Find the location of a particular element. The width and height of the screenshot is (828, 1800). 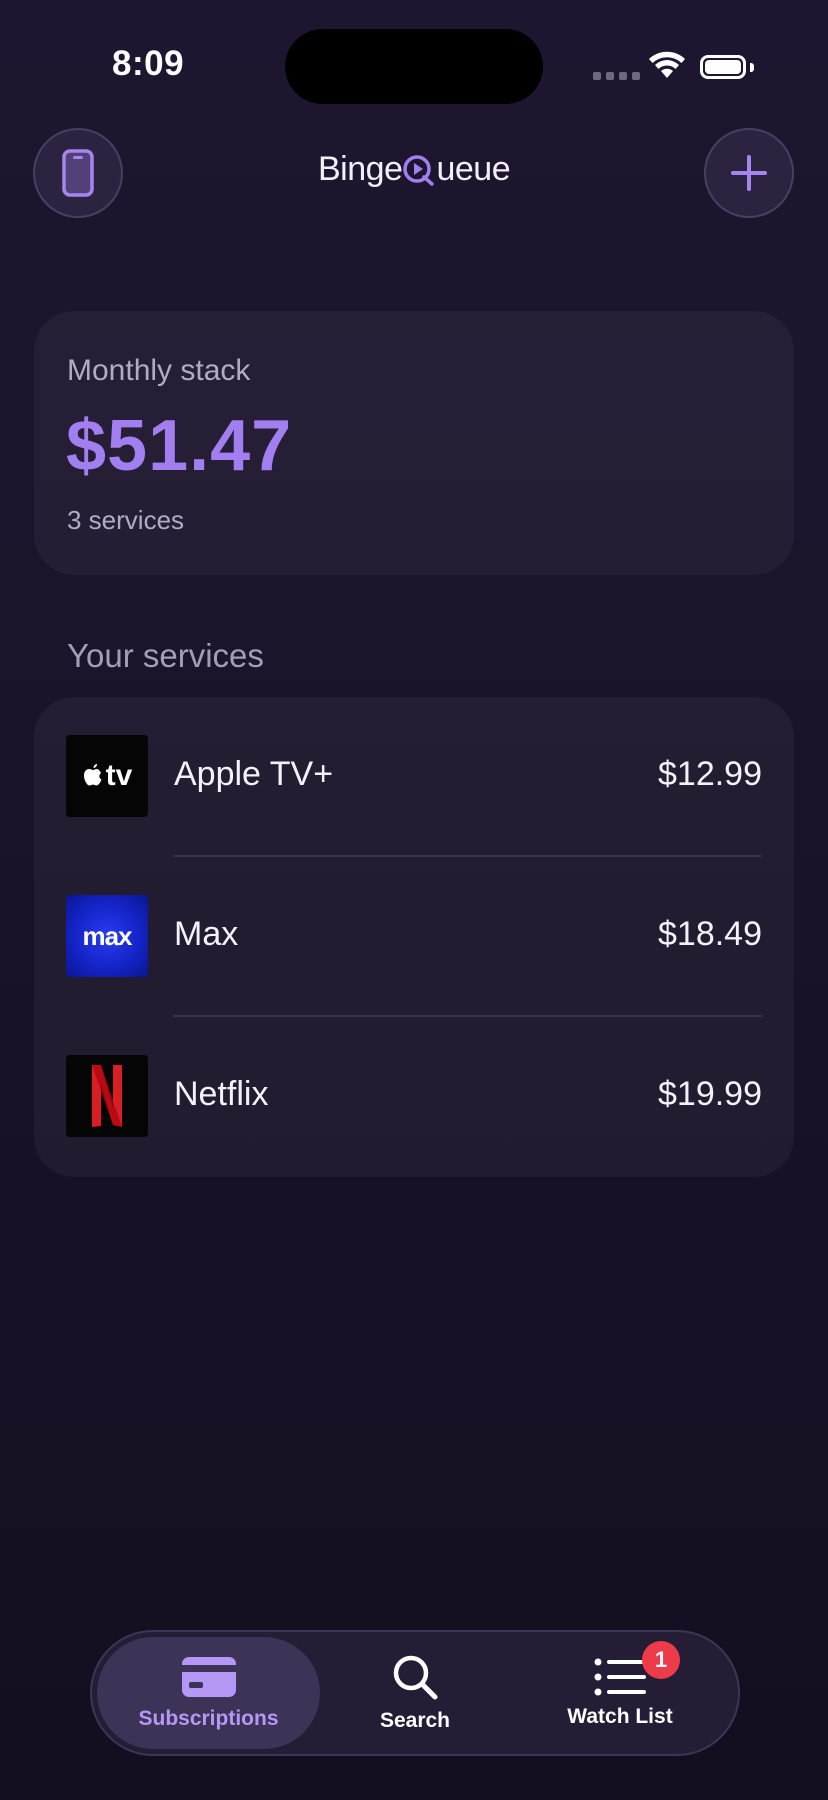

service-price: $12.99 is located at coordinates (710, 774).